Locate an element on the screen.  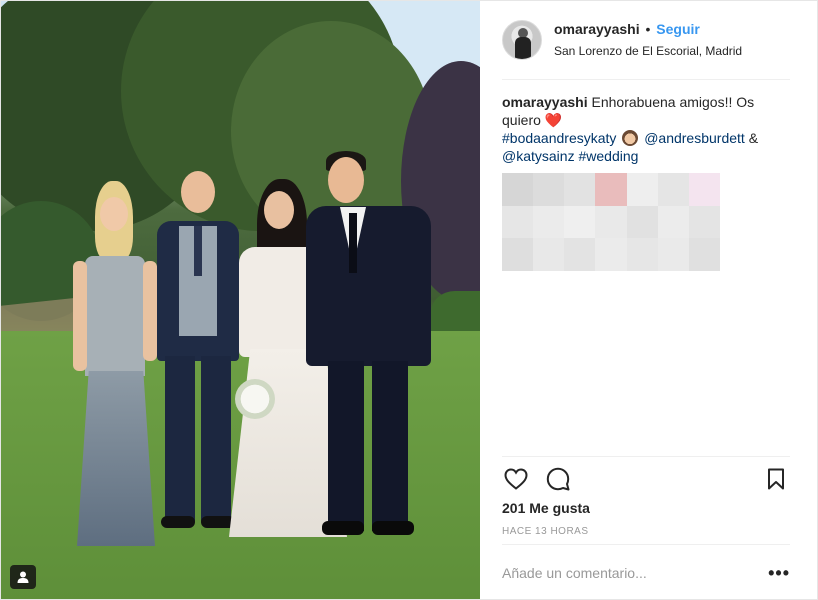
user-tag-icon-glyph is located at coordinates (23, 577).